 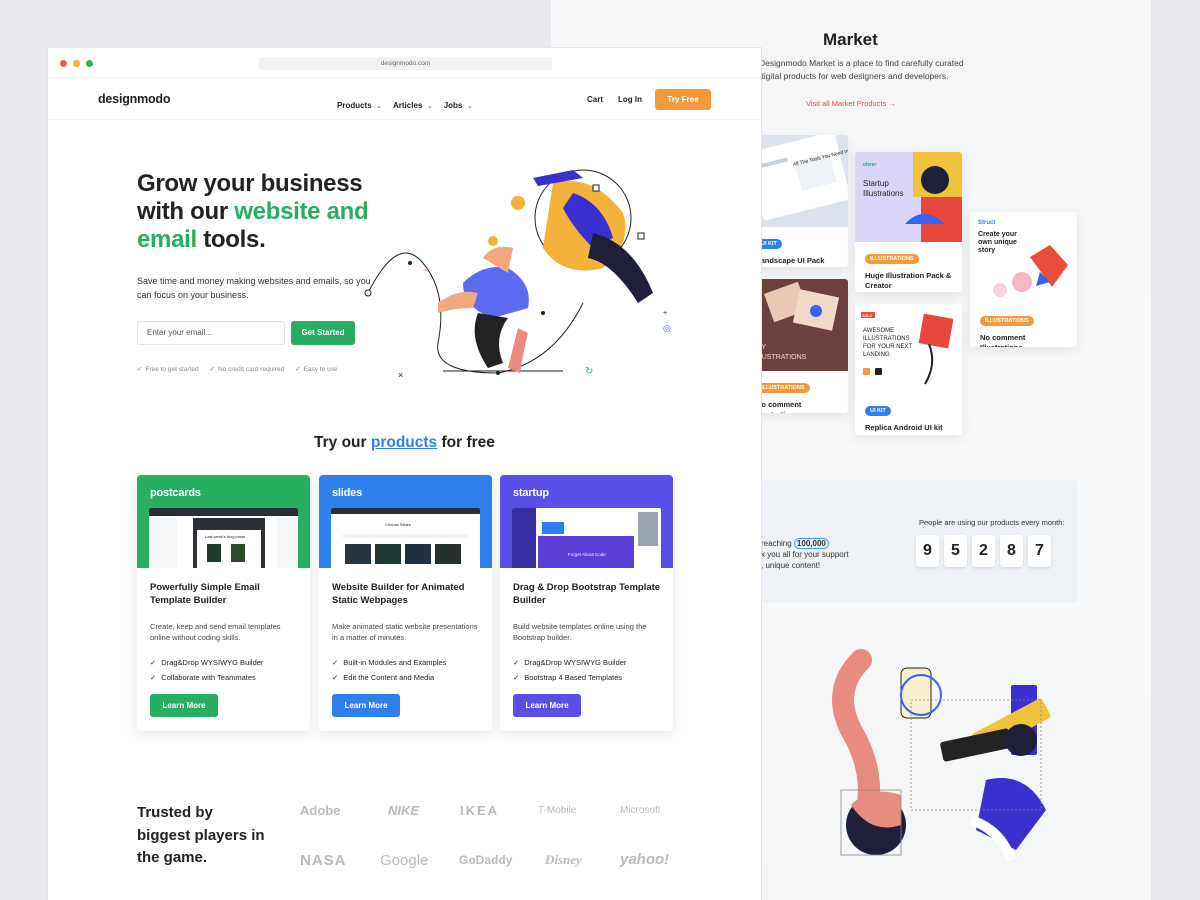 I want to click on product-feature: ✓ Bootstrap 4 Based Templates, so click(x=568, y=677).